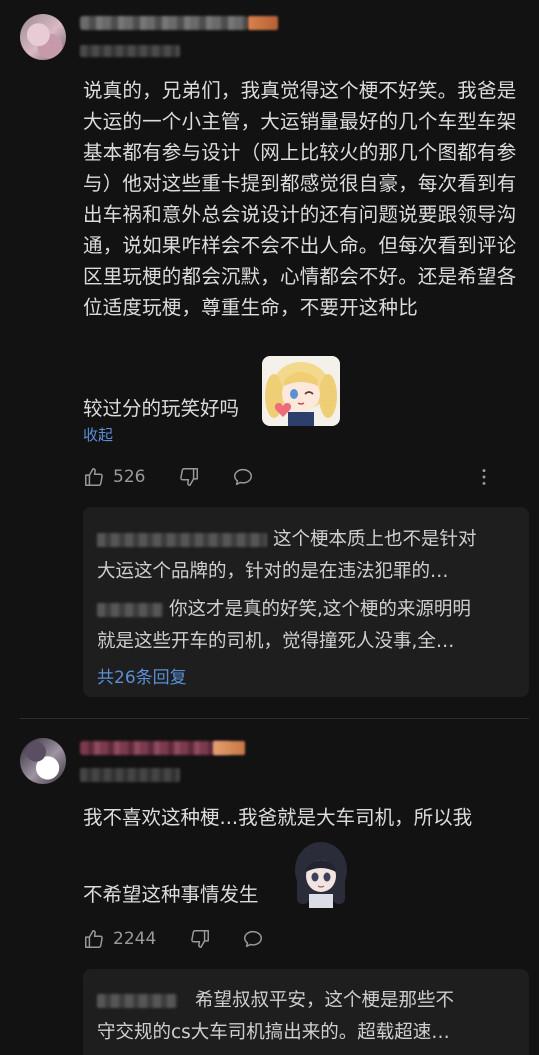 The width and height of the screenshot is (539, 1055). I want to click on collapse-link: 收起, so click(98, 434).